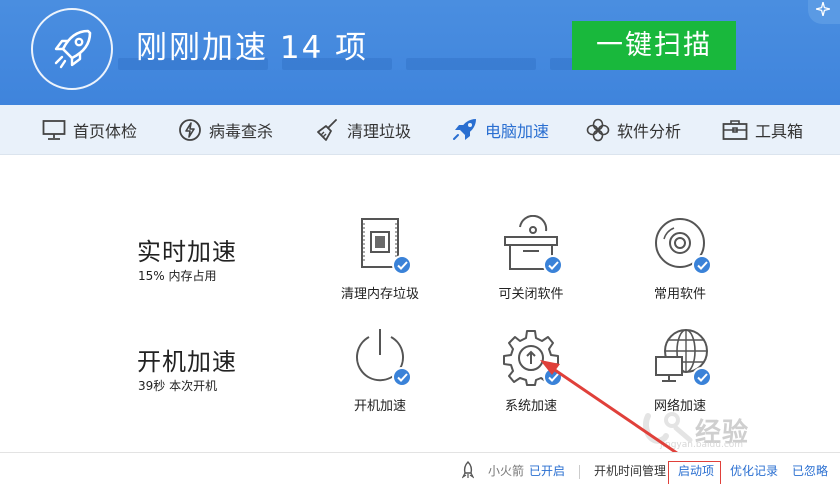  I want to click on startup-items-link: 启动项, so click(696, 468).